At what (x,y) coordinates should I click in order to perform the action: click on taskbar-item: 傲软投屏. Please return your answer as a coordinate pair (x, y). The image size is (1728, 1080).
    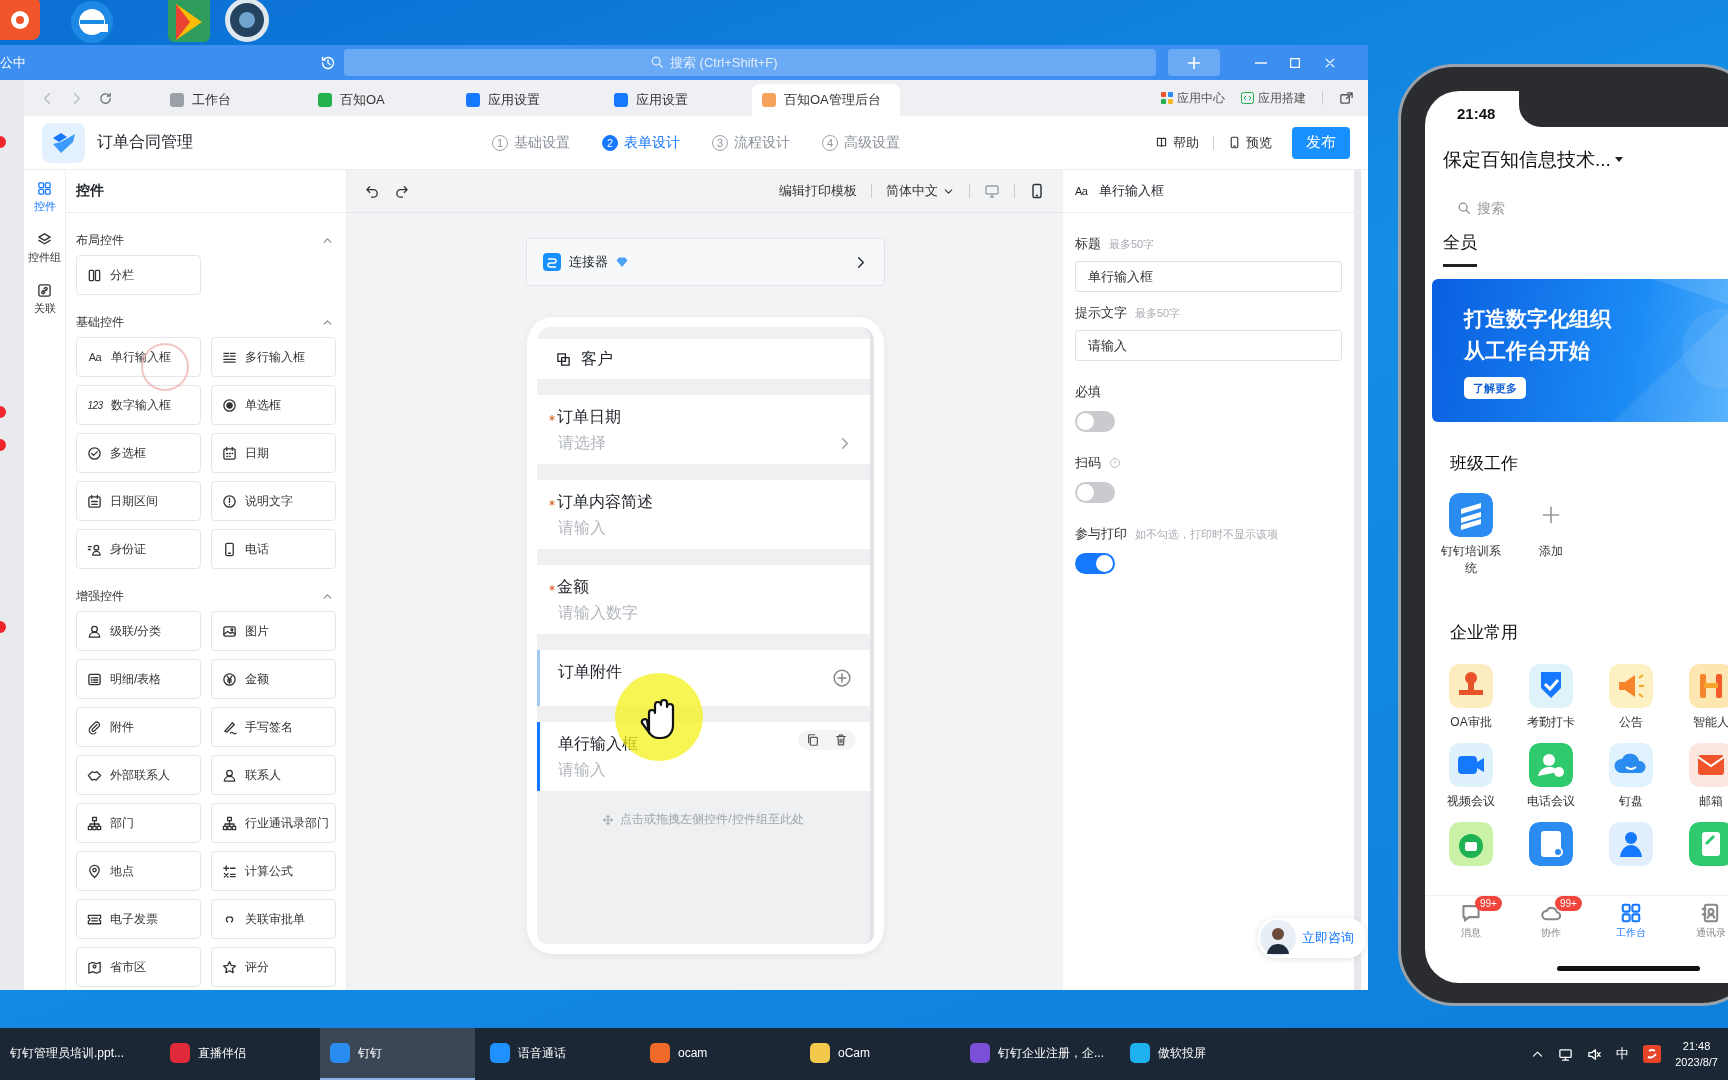
    Looking at the image, I should click on (1197, 1054).